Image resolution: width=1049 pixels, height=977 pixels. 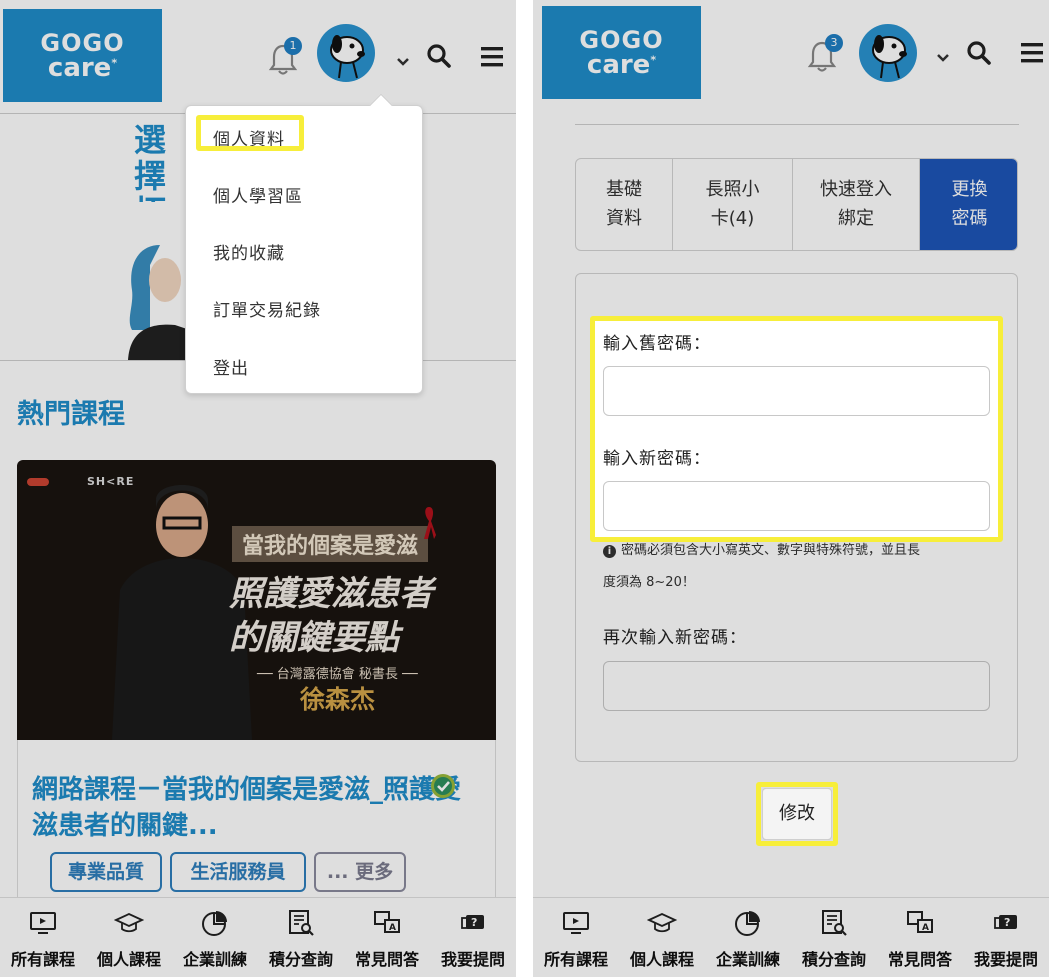 What do you see at coordinates (71, 414) in the screenshot?
I see `hot-courses-title: 熱門課程` at bounding box center [71, 414].